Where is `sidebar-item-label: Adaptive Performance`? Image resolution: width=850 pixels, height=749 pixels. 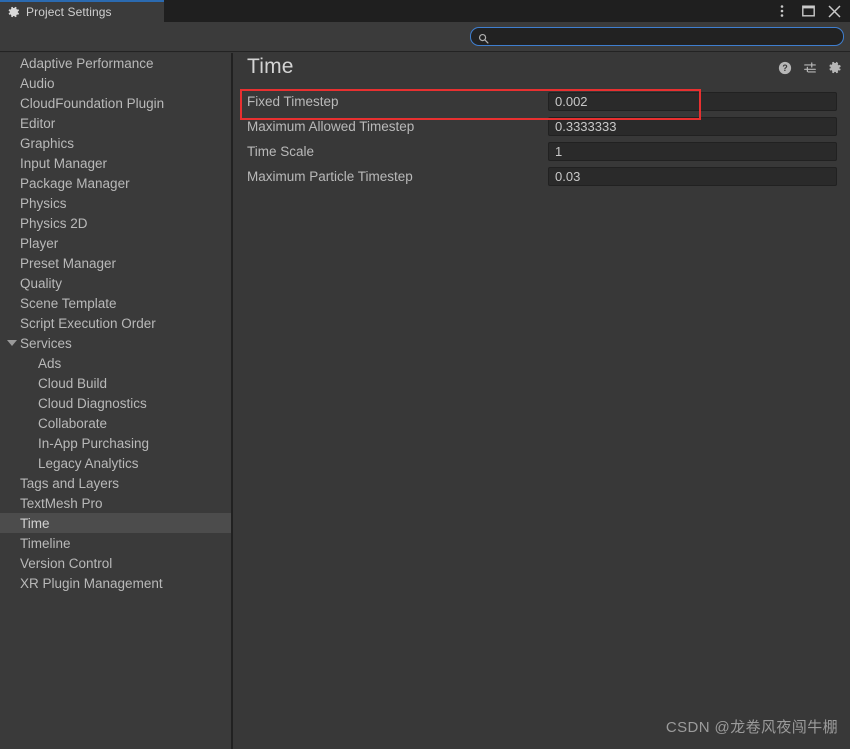
sidebar-item-label: Adaptive Performance is located at coordinates (87, 63).